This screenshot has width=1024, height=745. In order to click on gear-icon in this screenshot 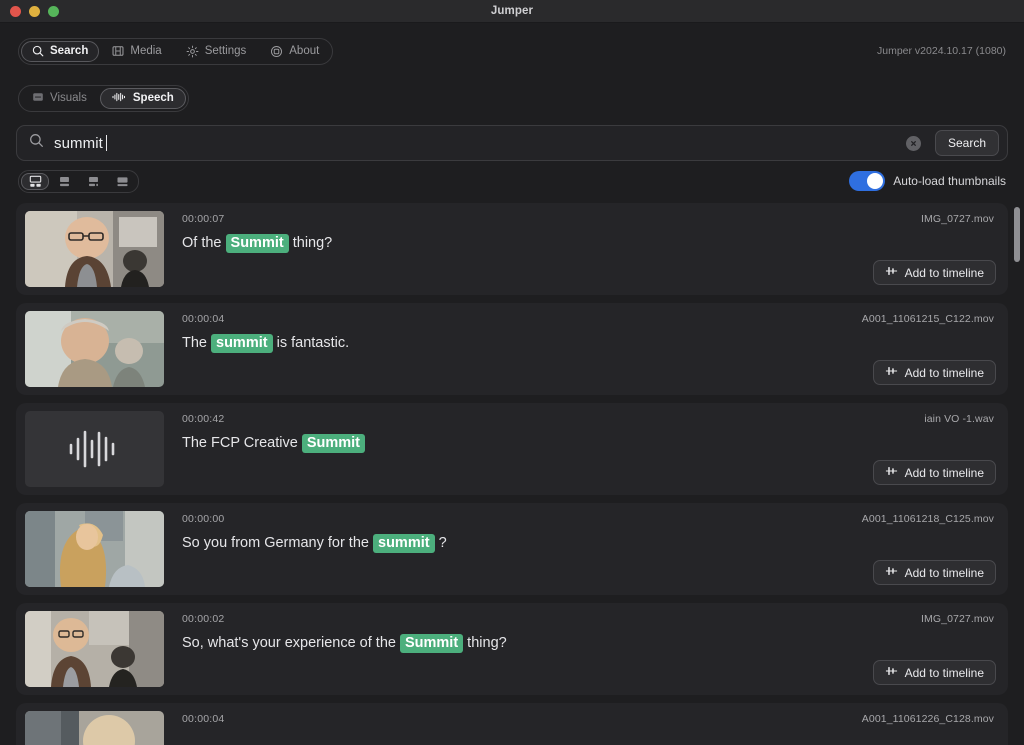, I will do `click(192, 51)`.